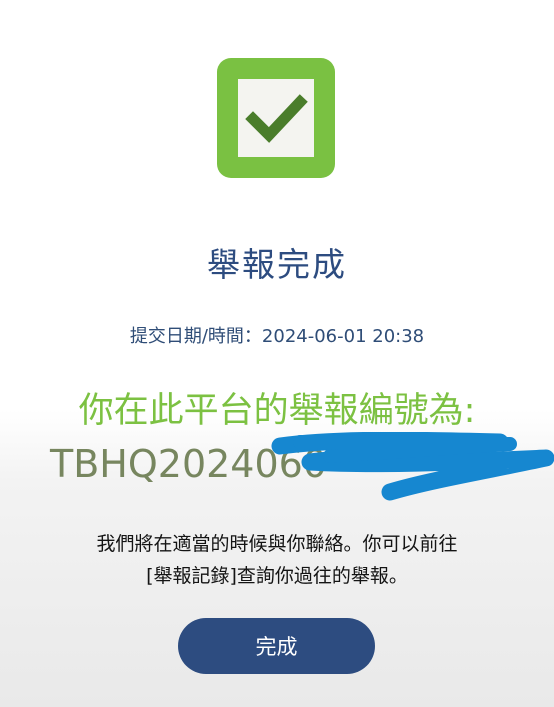 This screenshot has width=554, height=707. What do you see at coordinates (276, 646) in the screenshot?
I see `done-button: 完成` at bounding box center [276, 646].